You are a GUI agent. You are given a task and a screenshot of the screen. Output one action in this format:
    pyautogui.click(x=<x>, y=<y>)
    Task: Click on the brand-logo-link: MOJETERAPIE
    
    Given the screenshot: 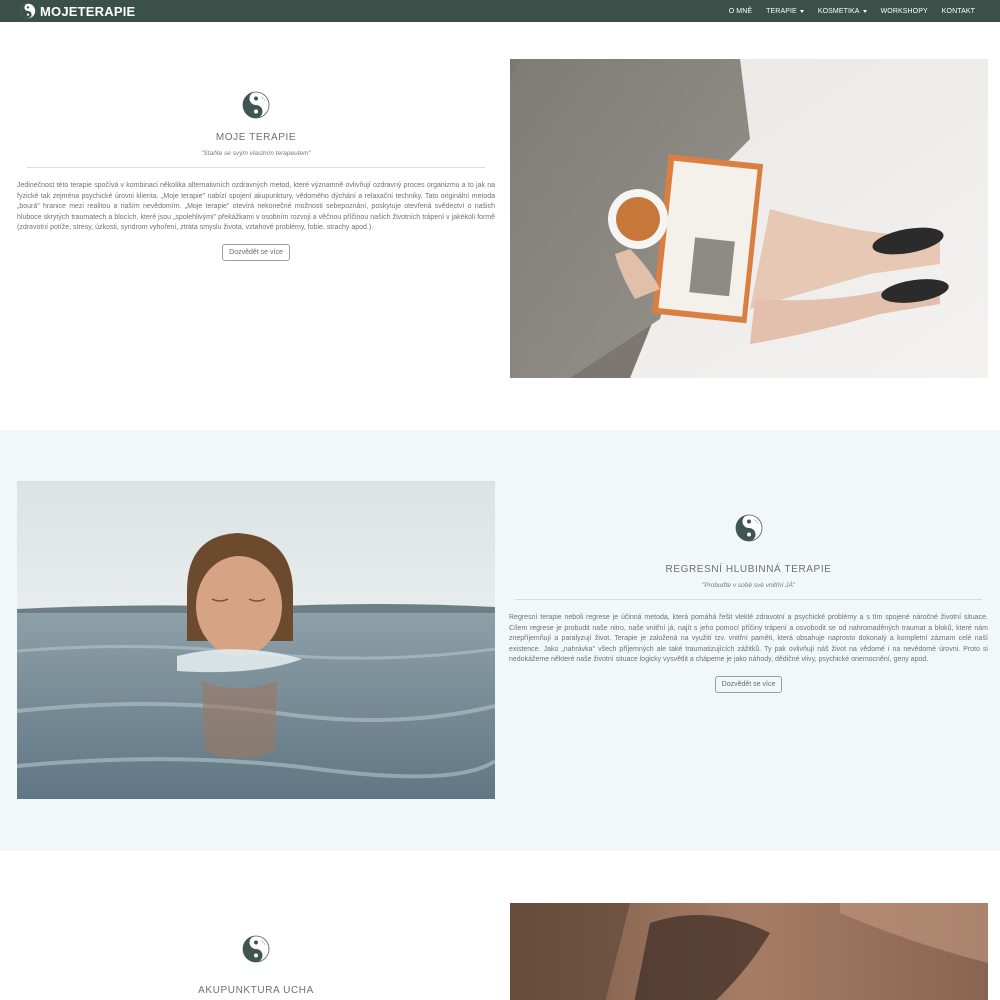 What is the action you would take?
    pyautogui.click(x=77, y=11)
    